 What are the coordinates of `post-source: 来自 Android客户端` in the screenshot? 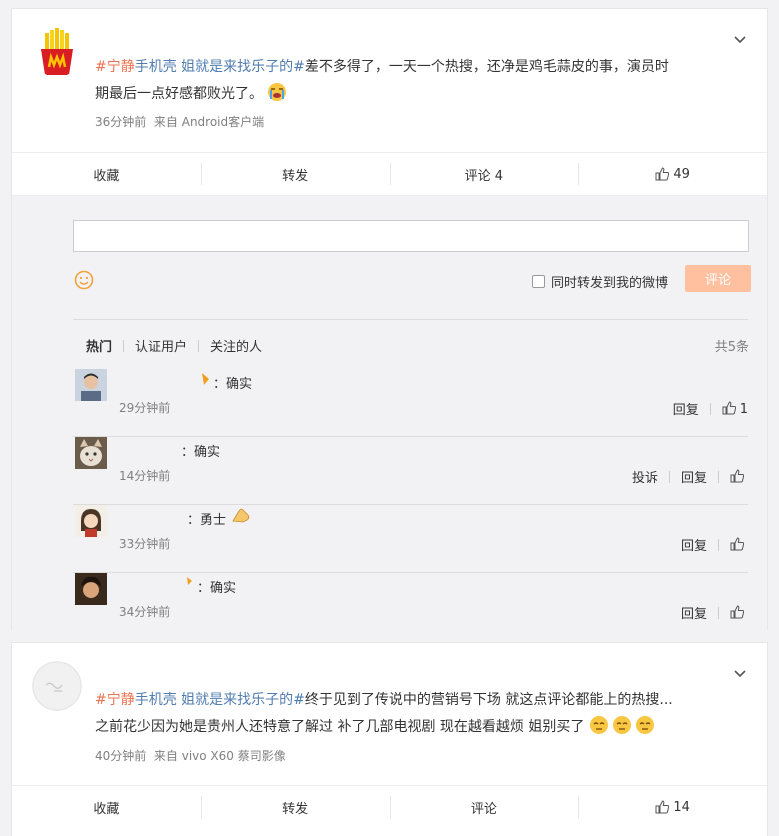 It's located at (209, 122).